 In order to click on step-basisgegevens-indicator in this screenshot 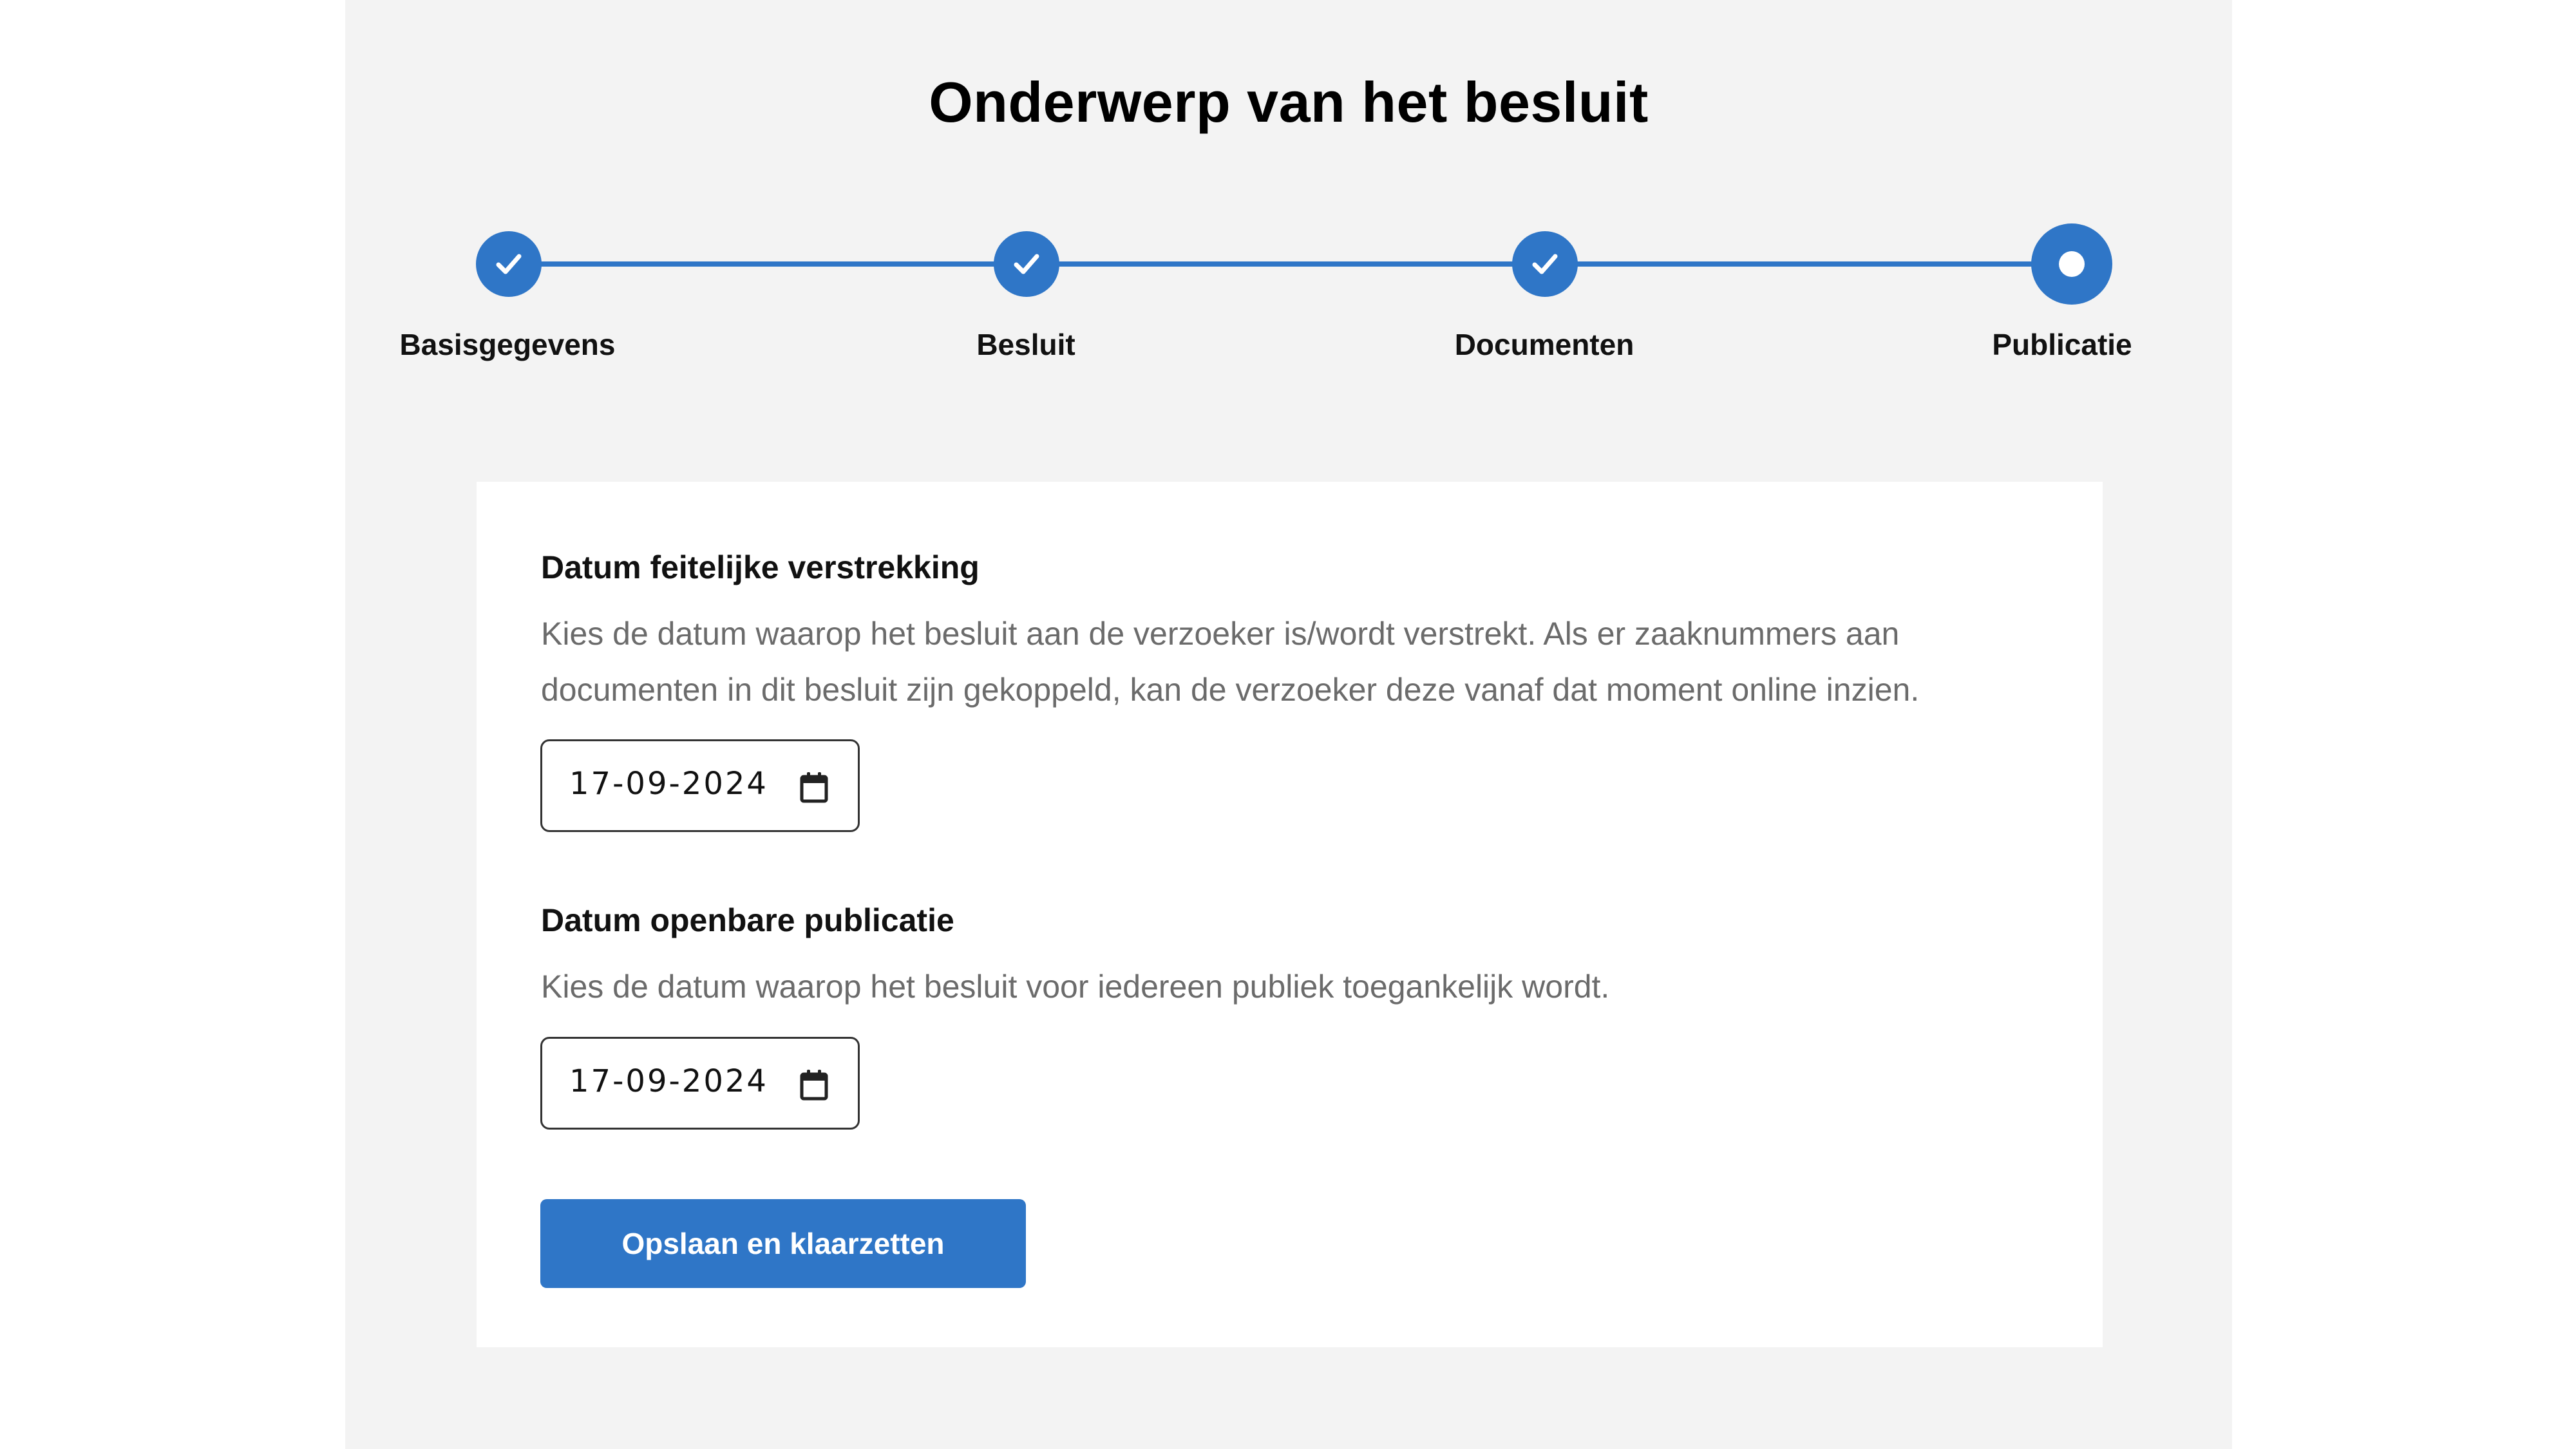, I will do `click(509, 264)`.